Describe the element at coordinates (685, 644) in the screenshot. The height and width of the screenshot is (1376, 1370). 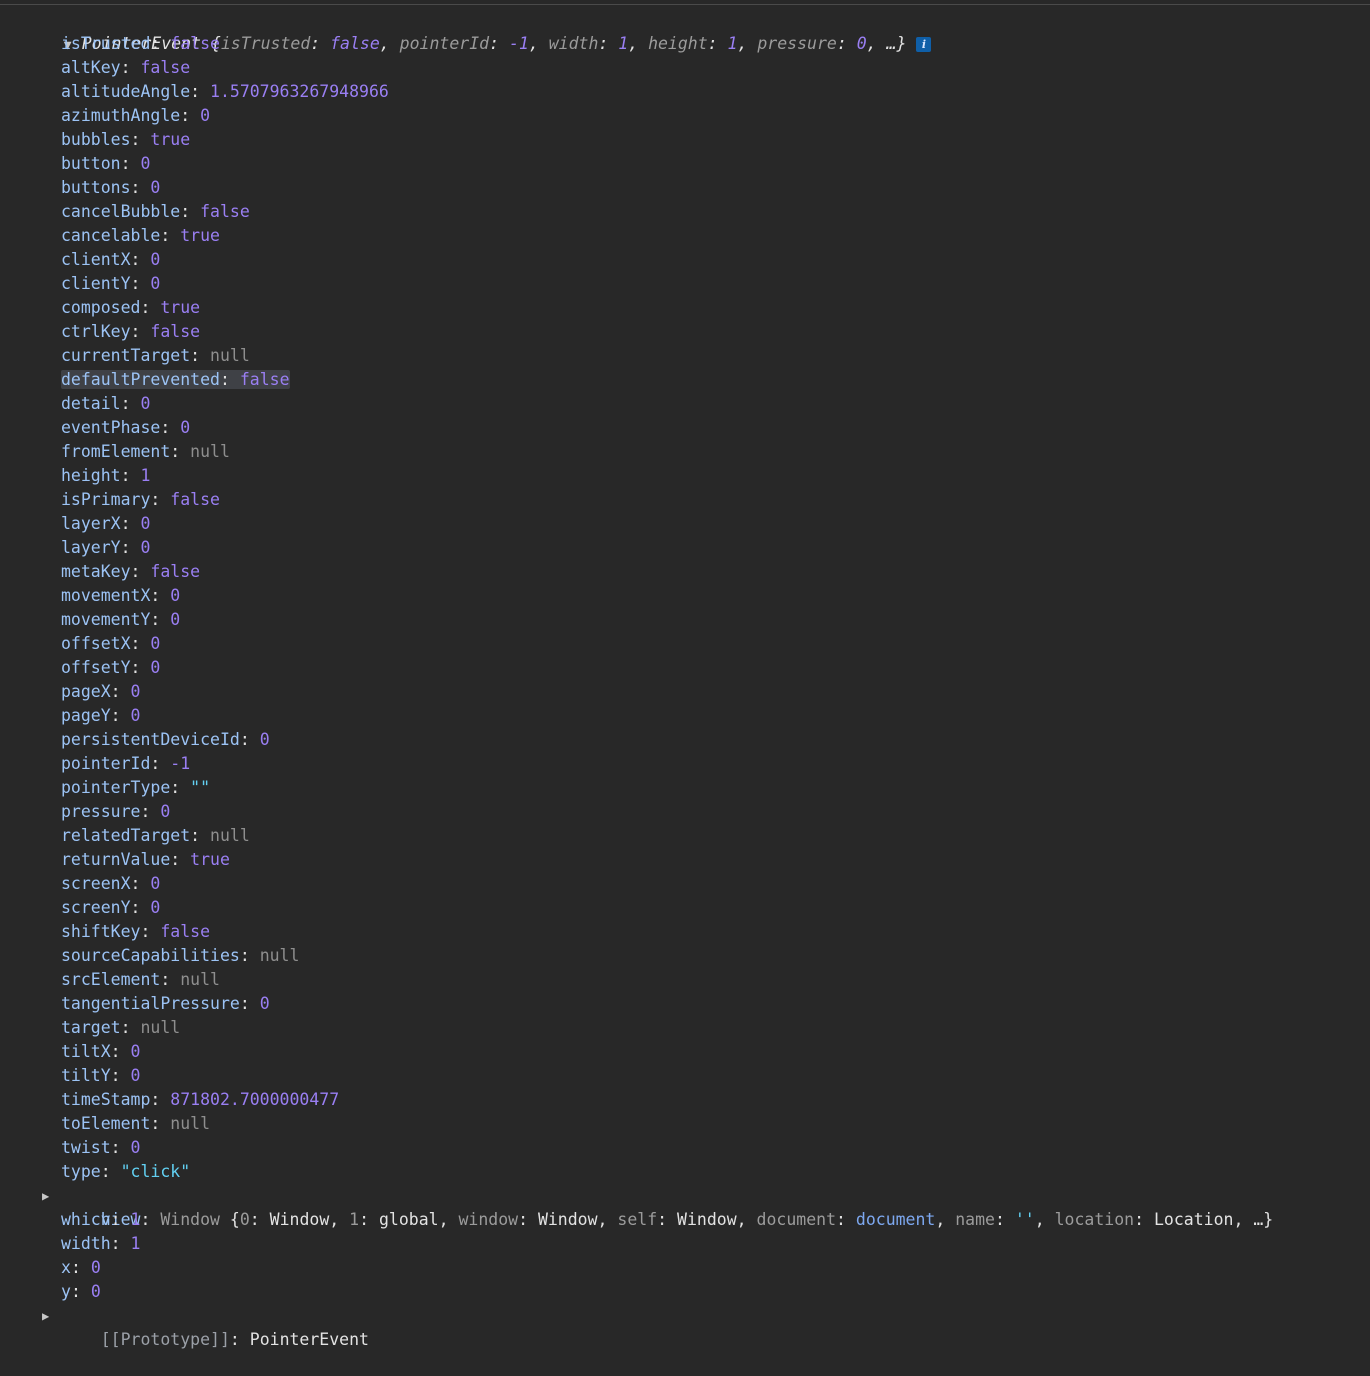
I see `property-row: offsetX: 0` at that location.